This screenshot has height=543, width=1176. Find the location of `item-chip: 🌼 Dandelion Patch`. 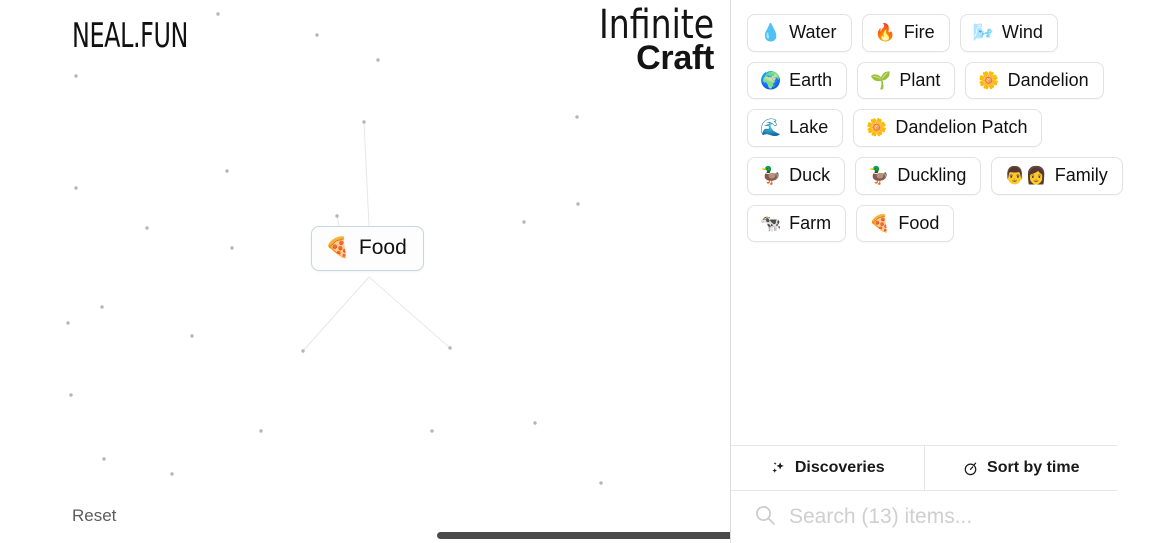

item-chip: 🌼 Dandelion Patch is located at coordinates (948, 128).